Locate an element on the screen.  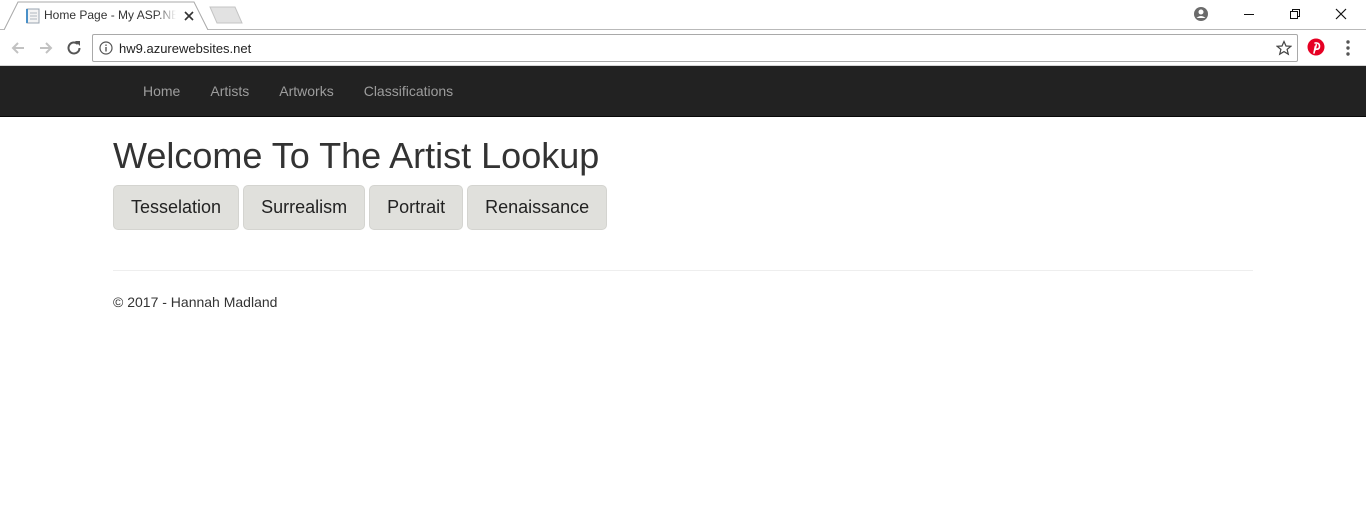
footer-copyright: © 2017 - Hannah Madland is located at coordinates (195, 302).